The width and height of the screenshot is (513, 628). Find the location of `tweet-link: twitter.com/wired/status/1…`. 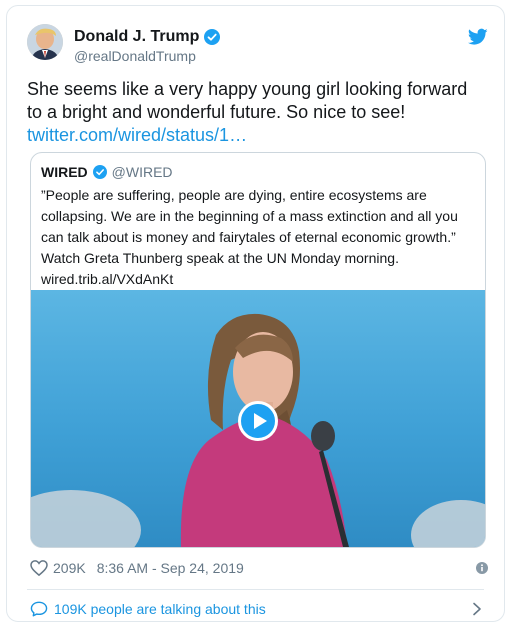

tweet-link: twitter.com/wired/status/1… is located at coordinates (257, 135).